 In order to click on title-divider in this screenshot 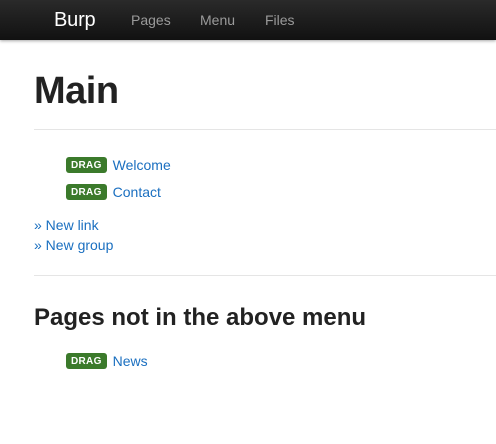, I will do `click(265, 129)`.